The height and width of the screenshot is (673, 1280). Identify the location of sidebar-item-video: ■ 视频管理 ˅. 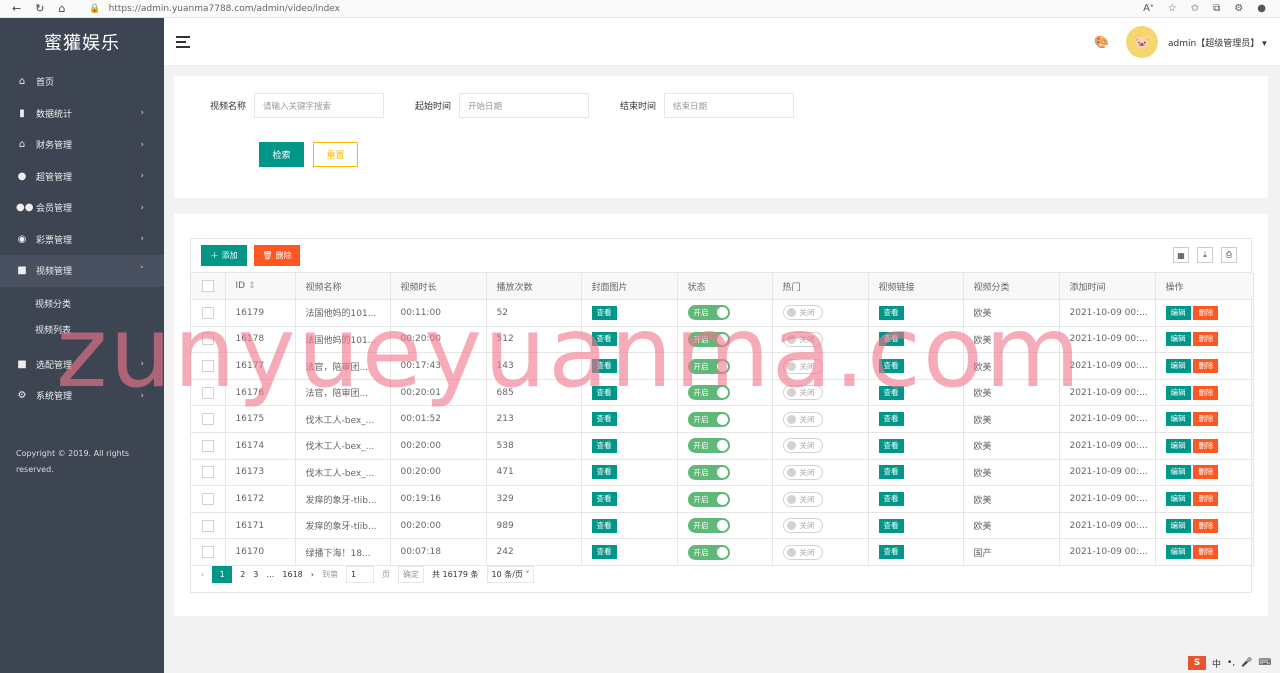
(82, 271).